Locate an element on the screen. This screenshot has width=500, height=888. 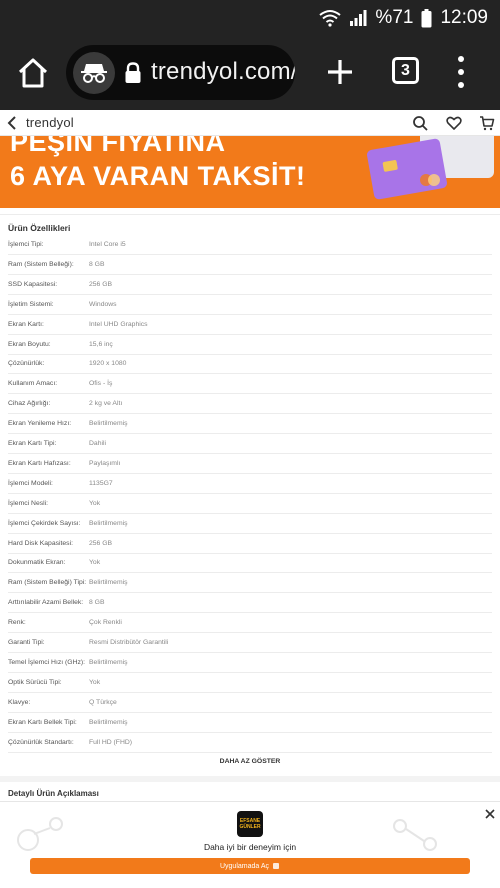
spec-label: İşlemci Nesli: is located at coordinates (28, 503).